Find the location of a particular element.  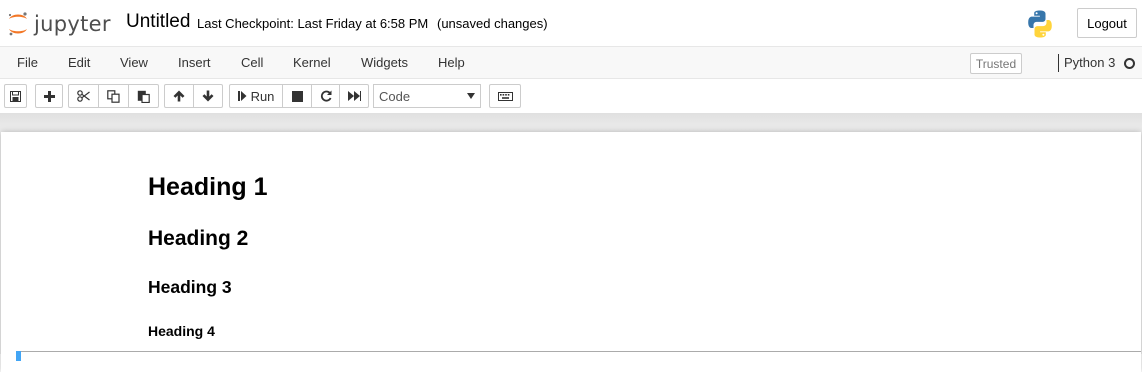

step-forward-icon is located at coordinates (242, 96).